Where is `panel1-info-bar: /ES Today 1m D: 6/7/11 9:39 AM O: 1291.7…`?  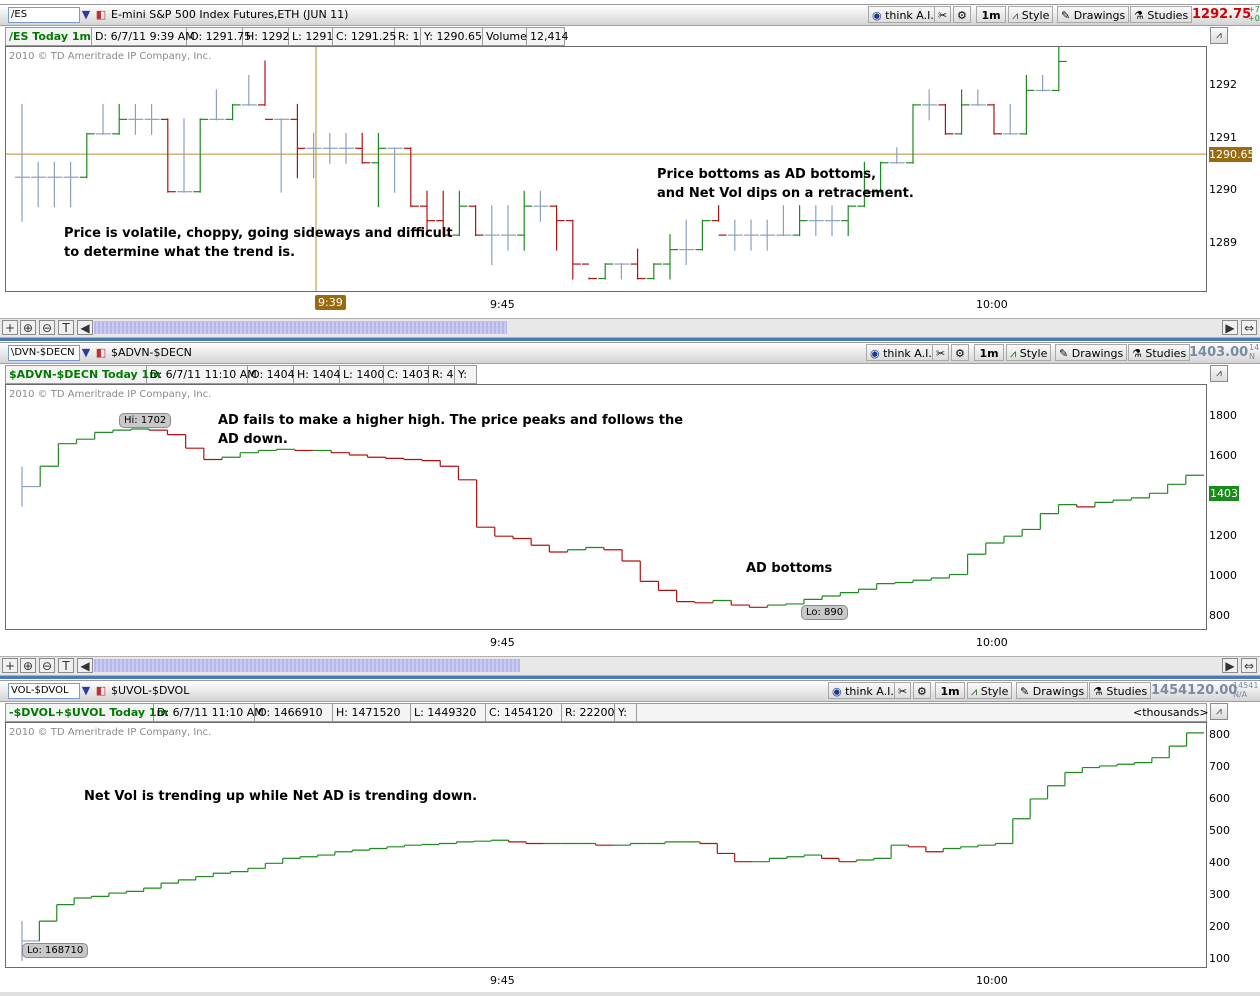 panel1-info-bar: /ES Today 1m D: 6/7/11 9:39 AM O: 1291.7… is located at coordinates (287, 36).